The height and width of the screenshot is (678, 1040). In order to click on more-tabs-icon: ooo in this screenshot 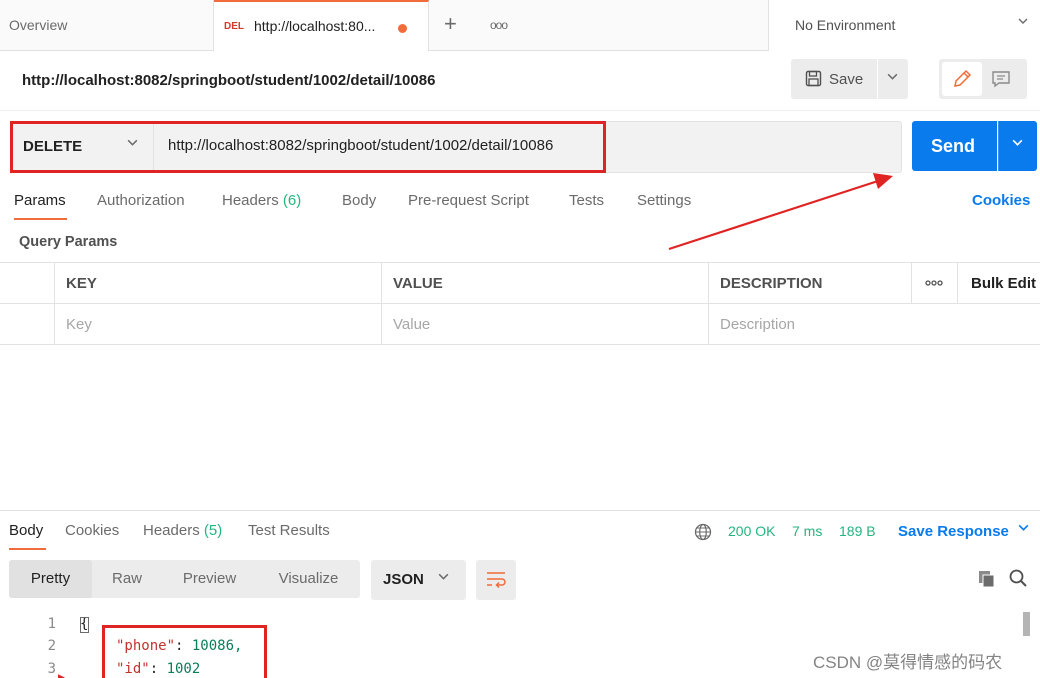, I will do `click(499, 25)`.